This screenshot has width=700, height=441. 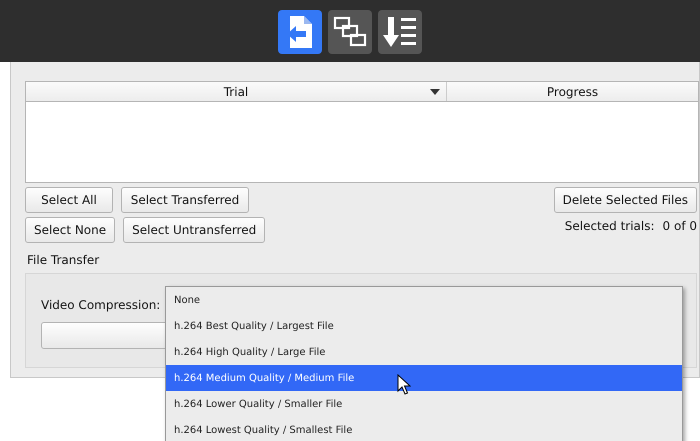 What do you see at coordinates (625, 200) in the screenshot?
I see `delete-selected-files-button: Delete Selected Files` at bounding box center [625, 200].